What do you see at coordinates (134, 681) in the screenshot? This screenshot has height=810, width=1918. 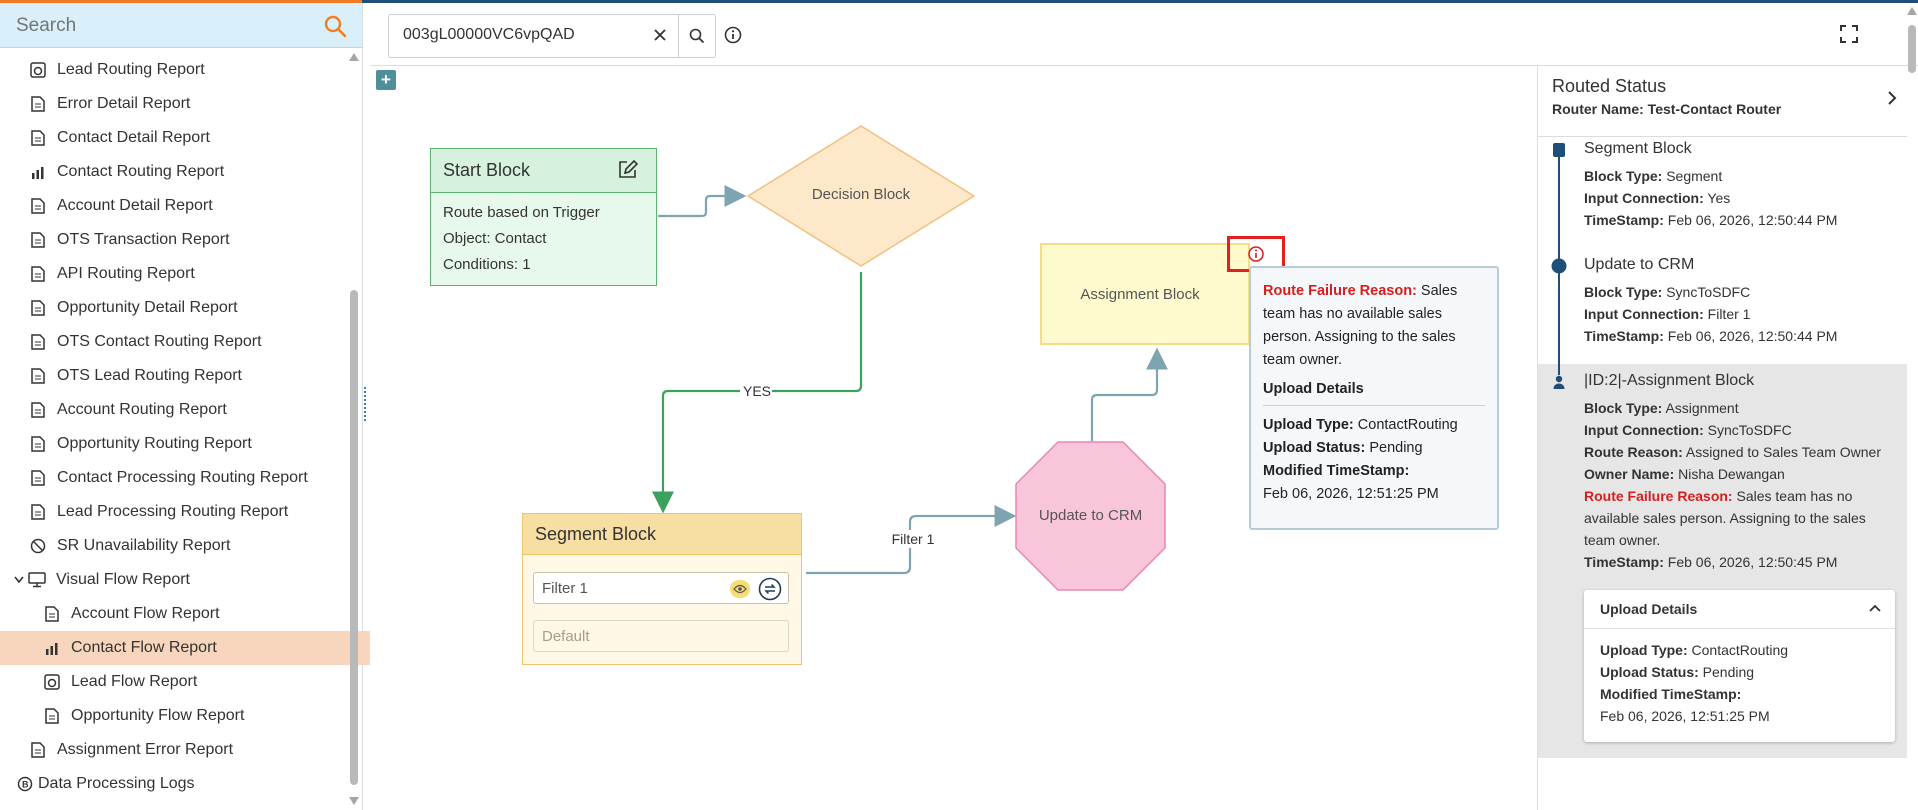 I see `nav-label: Lead Flow Report` at bounding box center [134, 681].